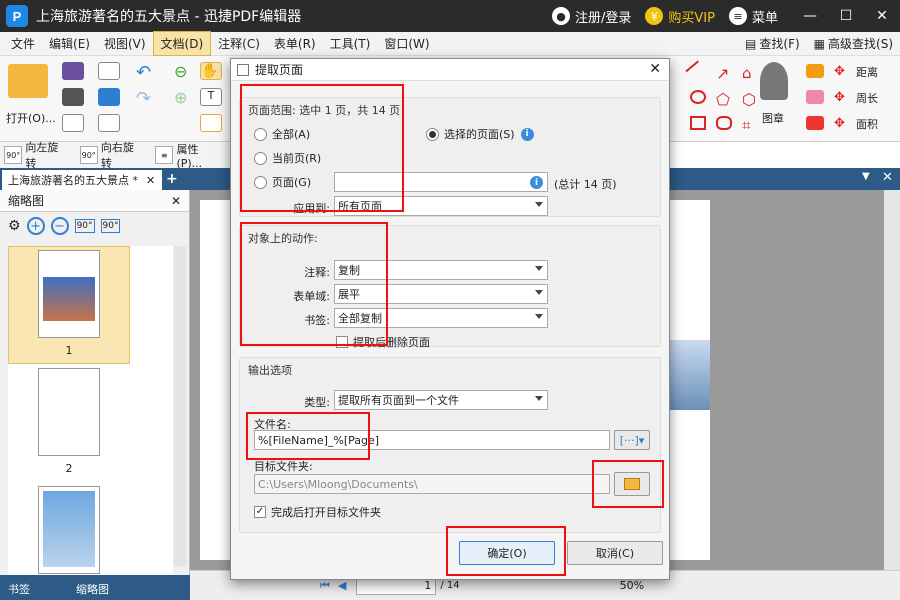 This screenshot has width=900, height=600. What do you see at coordinates (441, 294) in the screenshot?
I see `form-field-select: 展平` at bounding box center [441, 294].